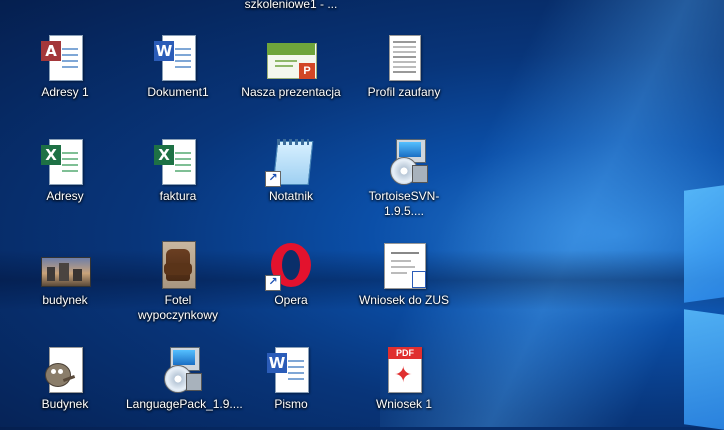 This screenshot has width=724, height=430. Describe the element at coordinates (404, 404) in the screenshot. I see `icon-label: Wniosek 1` at that location.